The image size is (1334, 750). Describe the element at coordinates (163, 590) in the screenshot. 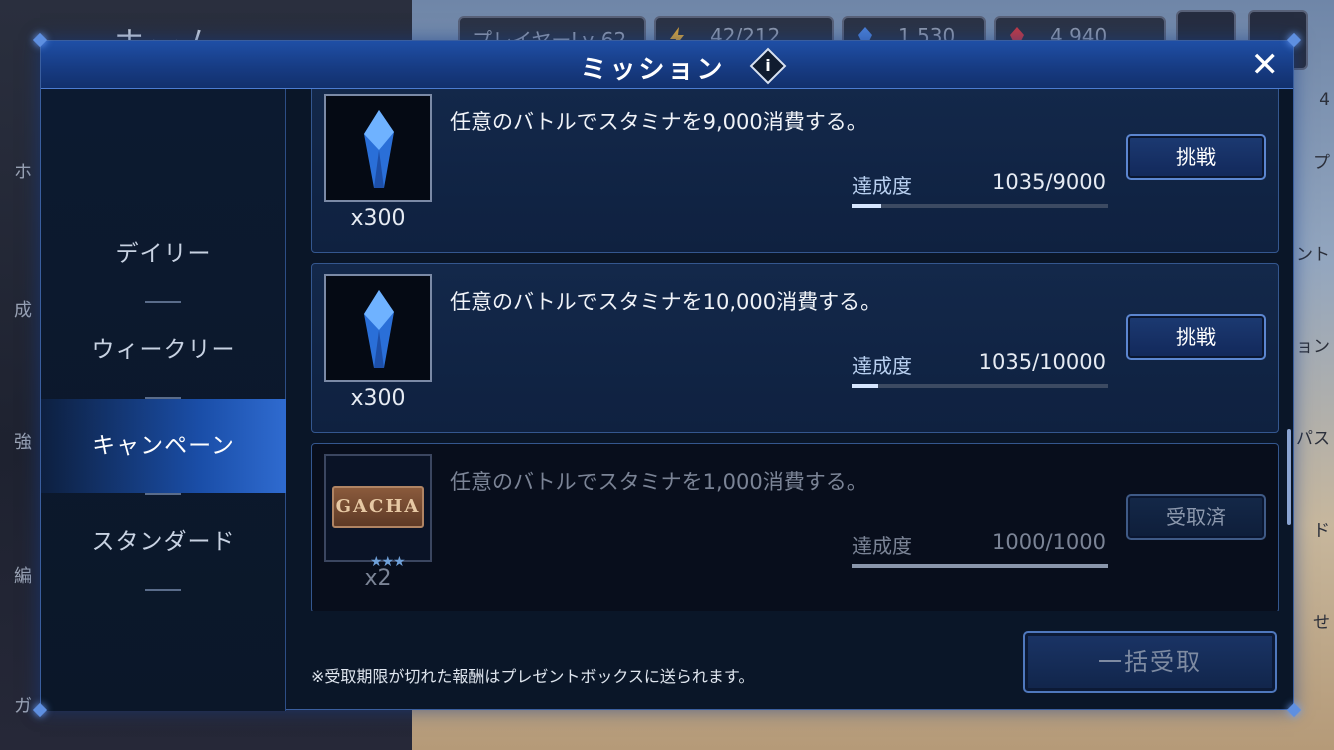

I see `tab-divider` at that location.